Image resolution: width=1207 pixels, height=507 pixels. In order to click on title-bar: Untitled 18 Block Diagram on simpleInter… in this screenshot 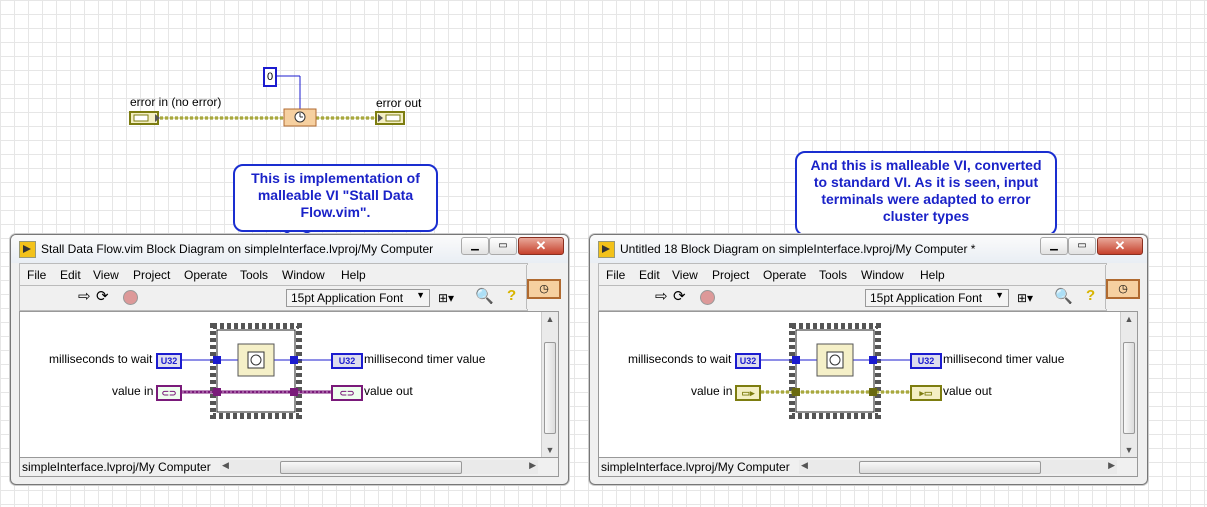, I will do `click(868, 249)`.